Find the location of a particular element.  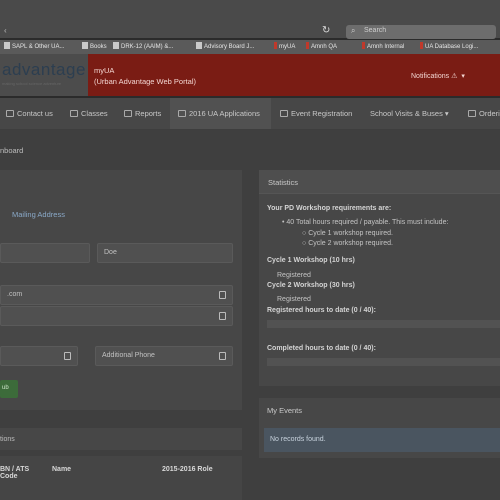

statistics-title: Statistics is located at coordinates (283, 182).